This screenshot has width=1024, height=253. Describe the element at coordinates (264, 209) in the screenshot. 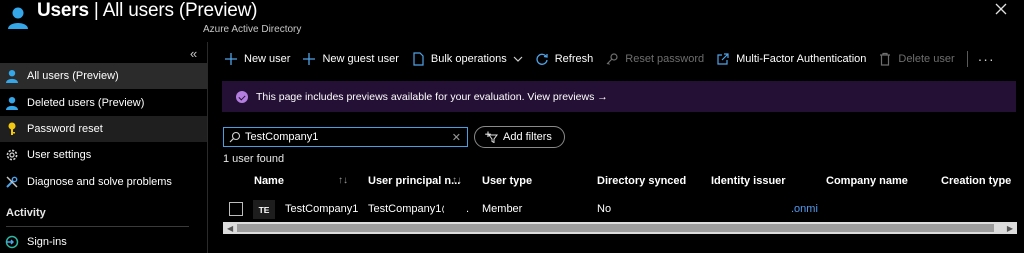

I see `avatar: TE` at that location.